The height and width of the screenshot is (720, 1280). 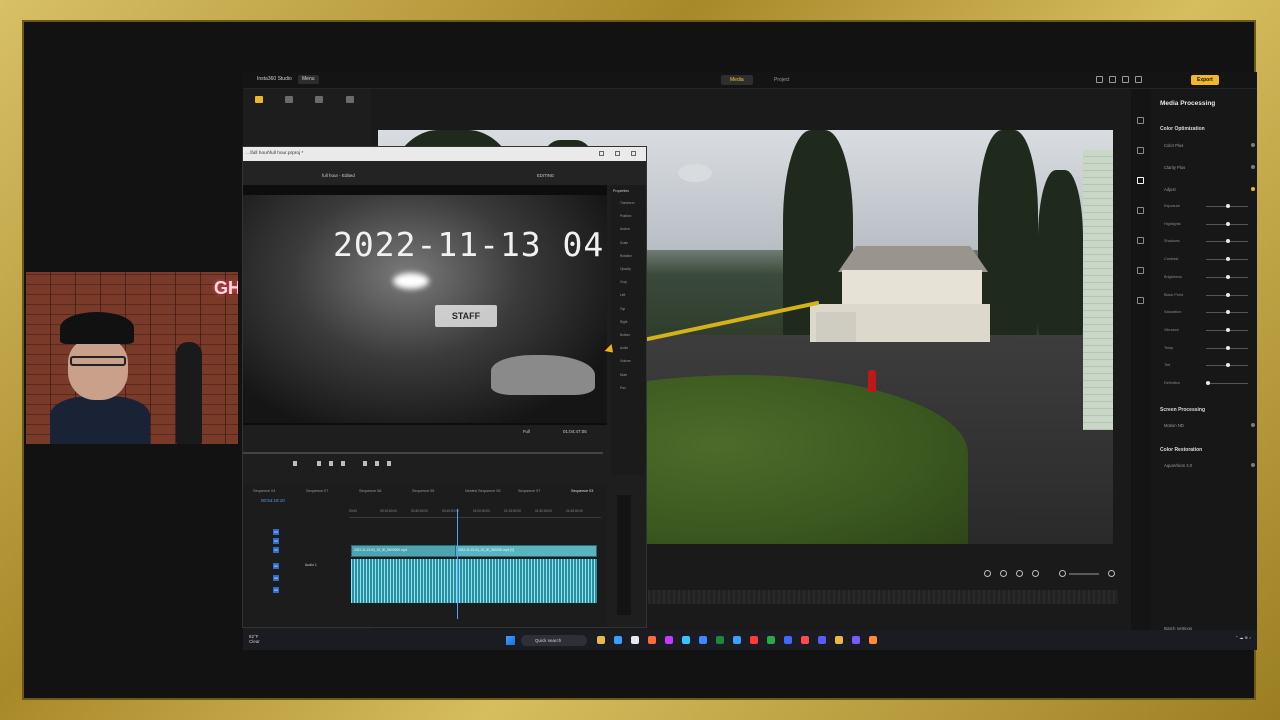 I want to click on magic-icon, so click(x=1035, y=573).